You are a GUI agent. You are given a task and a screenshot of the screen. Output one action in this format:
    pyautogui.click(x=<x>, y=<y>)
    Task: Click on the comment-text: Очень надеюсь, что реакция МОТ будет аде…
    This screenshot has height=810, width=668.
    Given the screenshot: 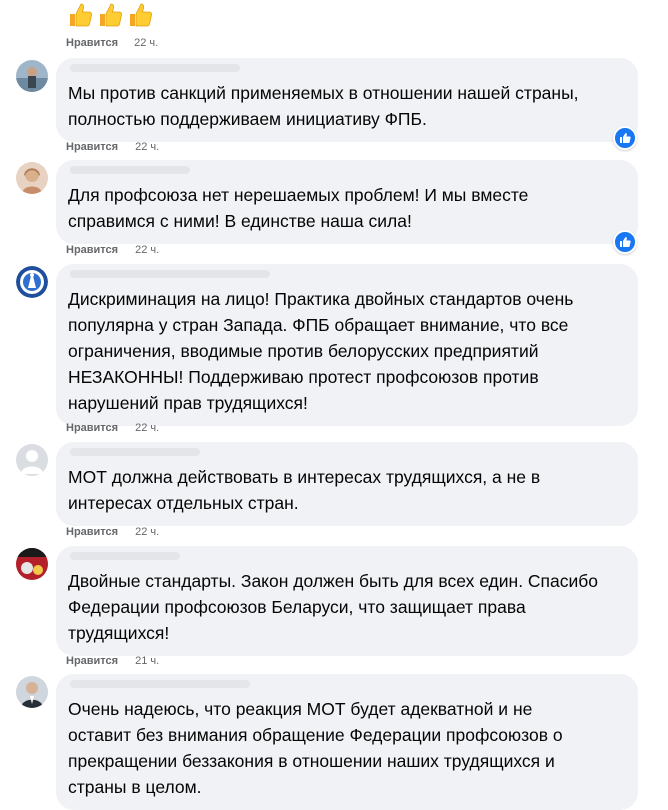 What is the action you would take?
    pyautogui.click(x=315, y=748)
    